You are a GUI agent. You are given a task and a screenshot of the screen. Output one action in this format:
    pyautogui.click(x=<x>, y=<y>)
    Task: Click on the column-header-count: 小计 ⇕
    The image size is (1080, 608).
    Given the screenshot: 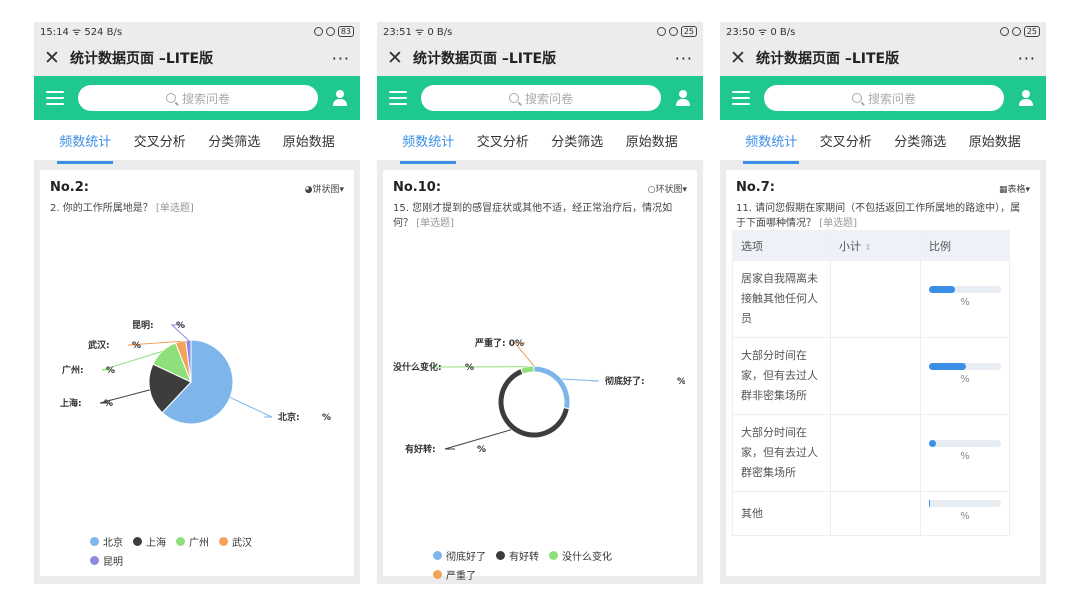 What is the action you would take?
    pyautogui.click(x=875, y=245)
    